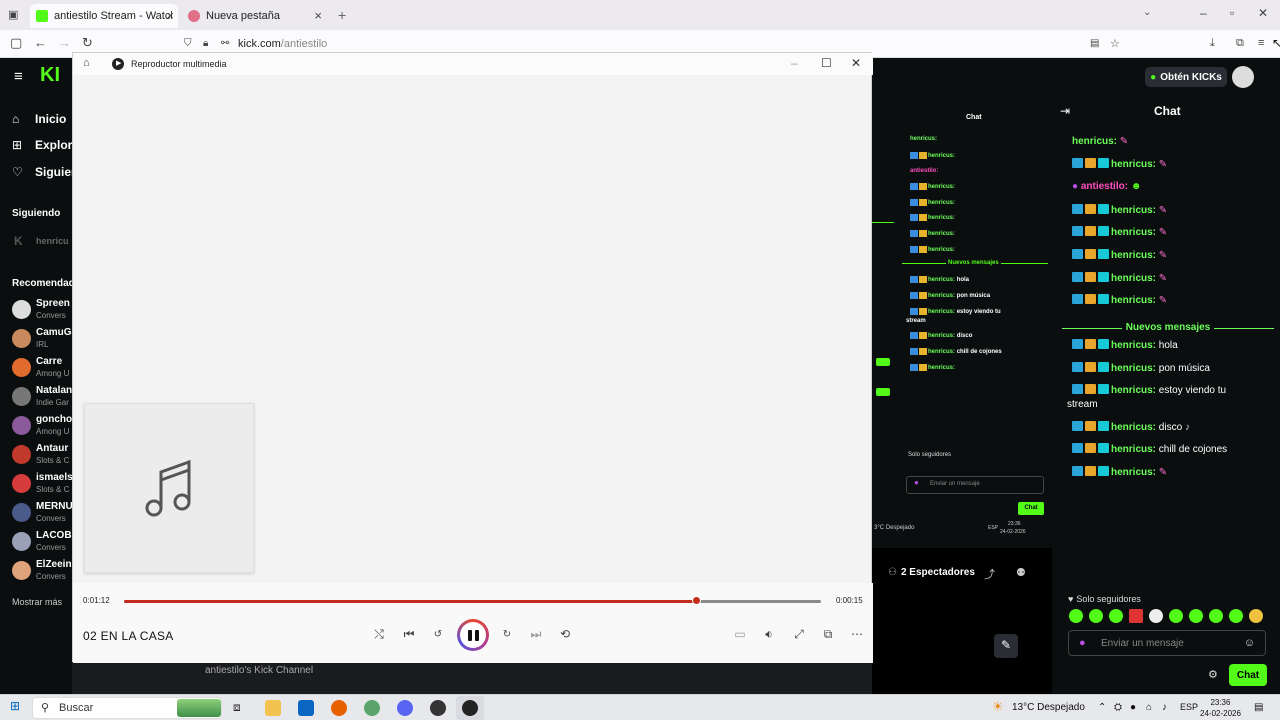  I want to click on shield-icon: ⛉, so click(188, 43).